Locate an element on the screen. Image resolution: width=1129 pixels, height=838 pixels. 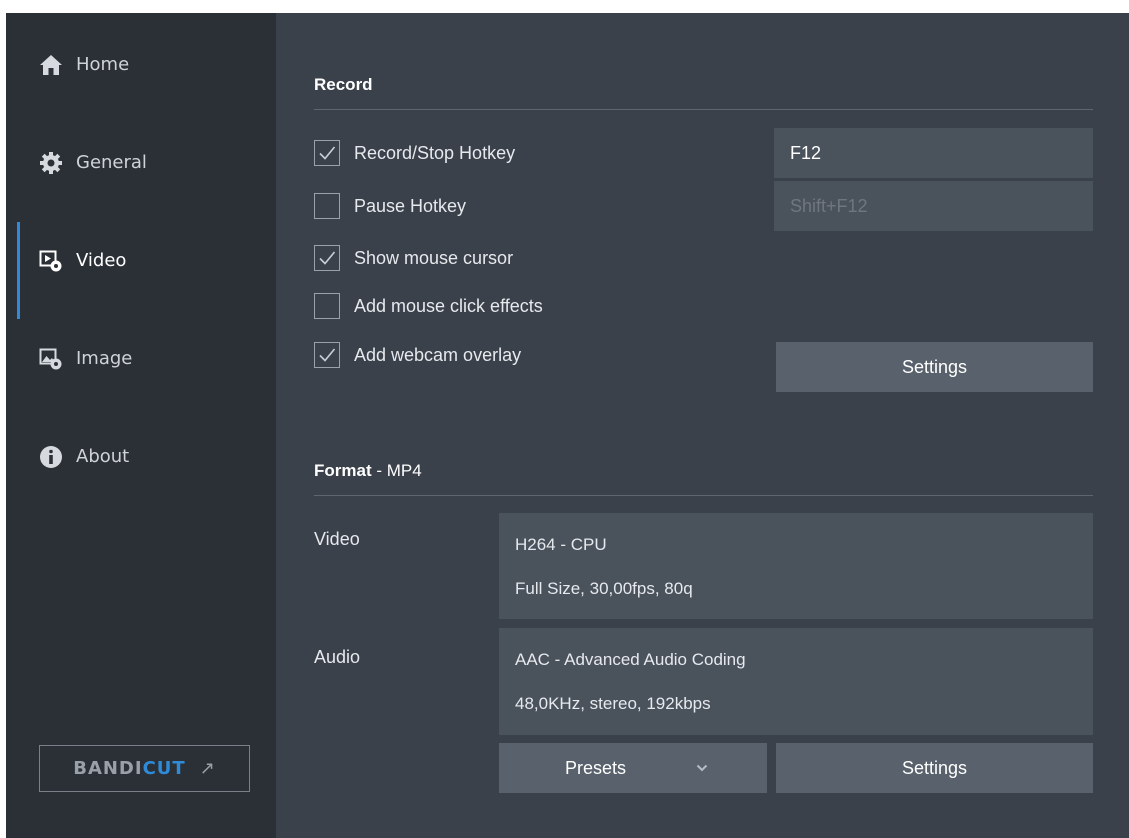
audio-codec: AAC - Advanced Audio Coding is located at coordinates (630, 659).